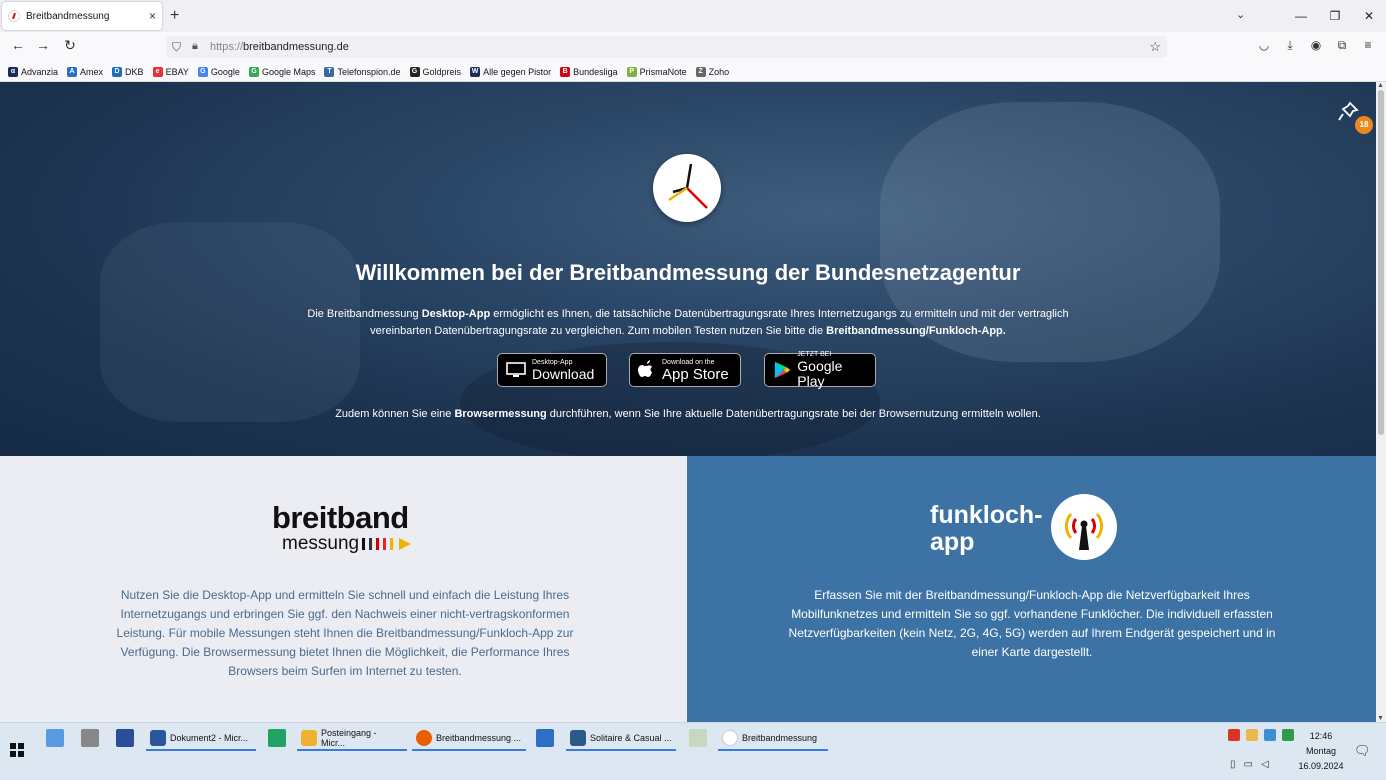 This screenshot has height=780, width=1386. What do you see at coordinates (1342, 45) in the screenshot?
I see `extensions-icon: ⧉` at bounding box center [1342, 45].